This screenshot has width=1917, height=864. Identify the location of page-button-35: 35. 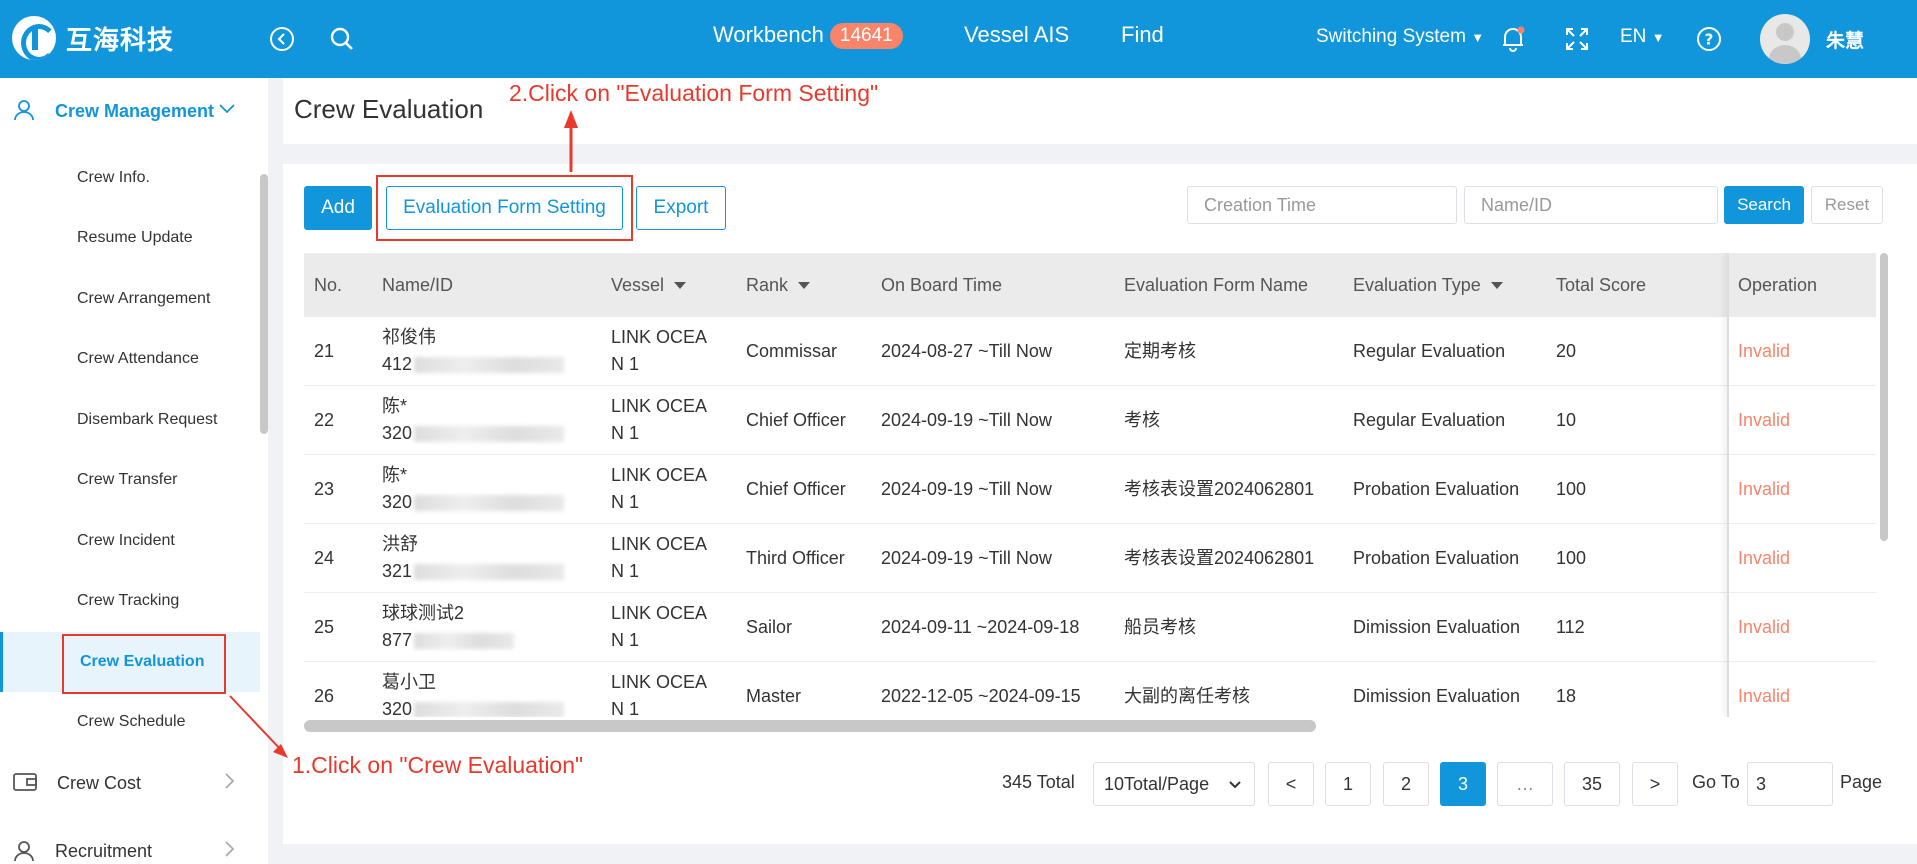
(1592, 784).